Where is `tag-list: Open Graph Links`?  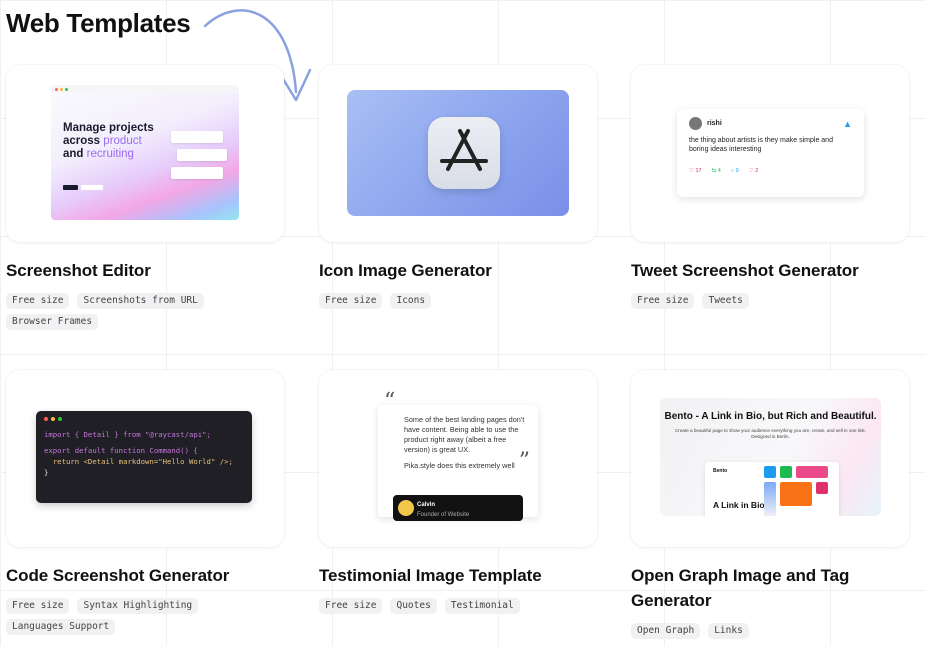
tag-list: Open Graph Links is located at coordinates (761, 631).